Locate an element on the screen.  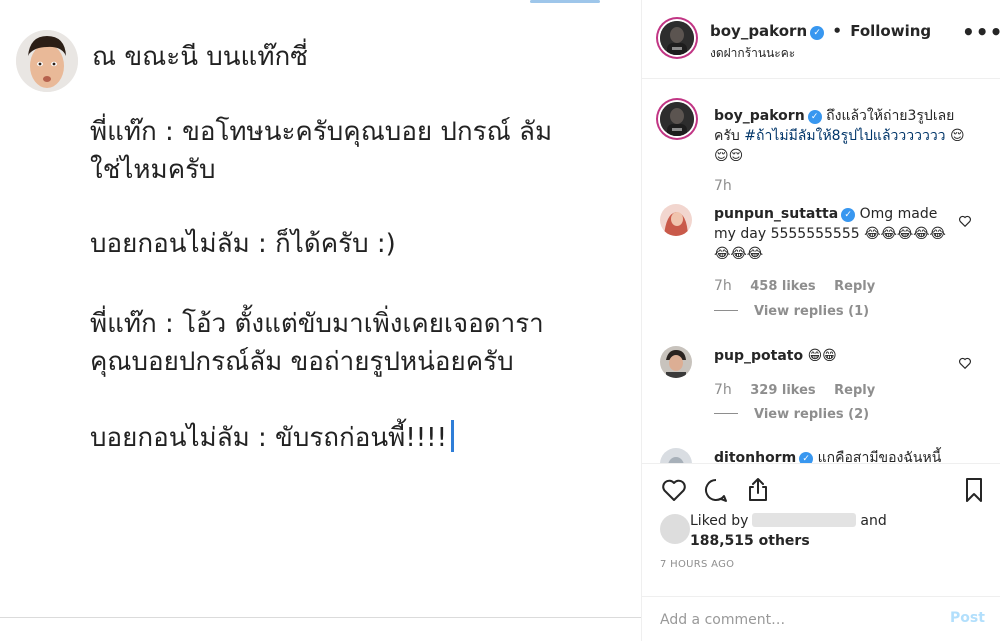
liker-username-blurred is located at coordinates (804, 520).